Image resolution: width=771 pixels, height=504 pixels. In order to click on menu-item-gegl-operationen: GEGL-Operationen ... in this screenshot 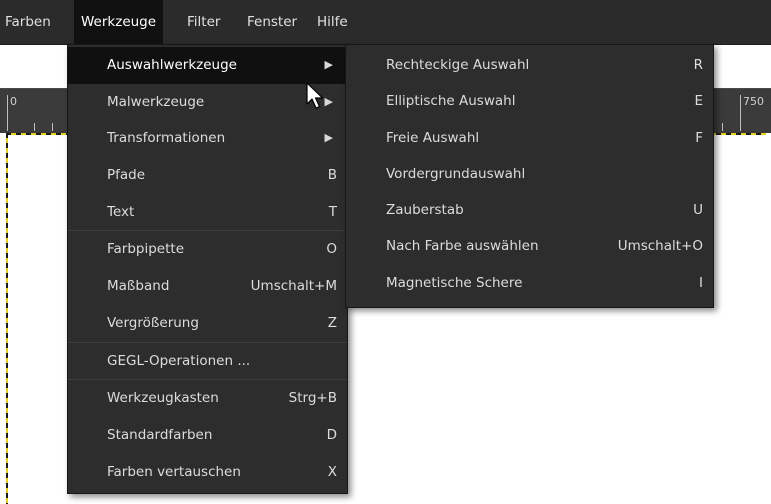, I will do `click(207, 361)`.